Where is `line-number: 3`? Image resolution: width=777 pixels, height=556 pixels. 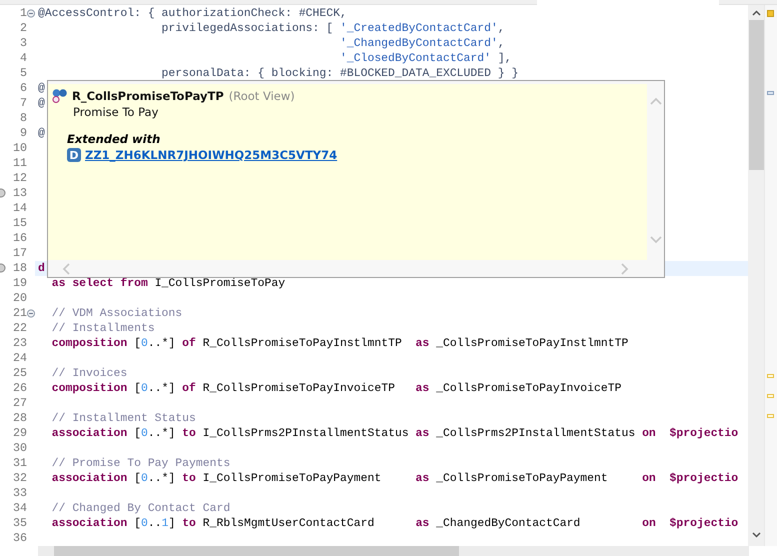
line-number: 3 is located at coordinates (22, 43).